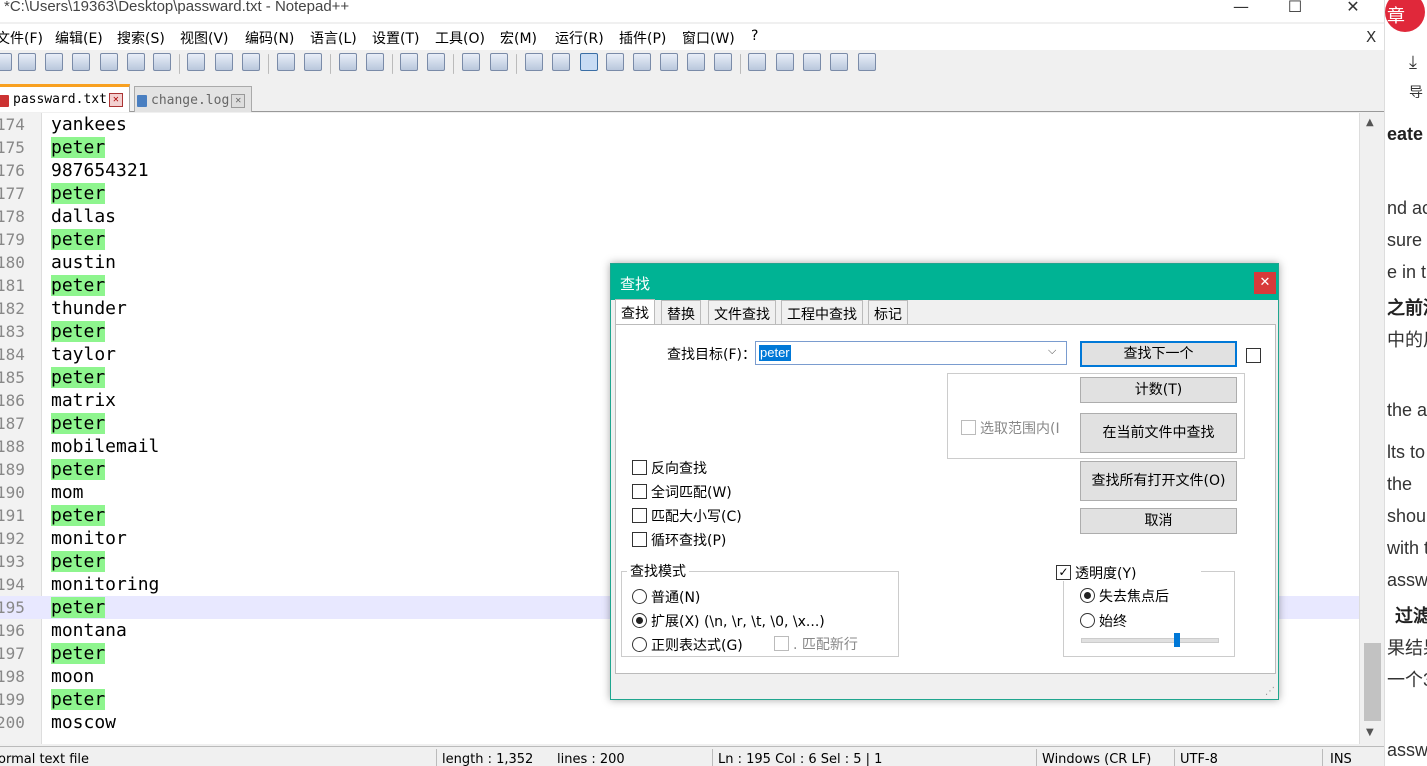 The height and width of the screenshot is (766, 1427). Describe the element at coordinates (561, 62) in the screenshot. I see `show-all-chars-icon` at that location.